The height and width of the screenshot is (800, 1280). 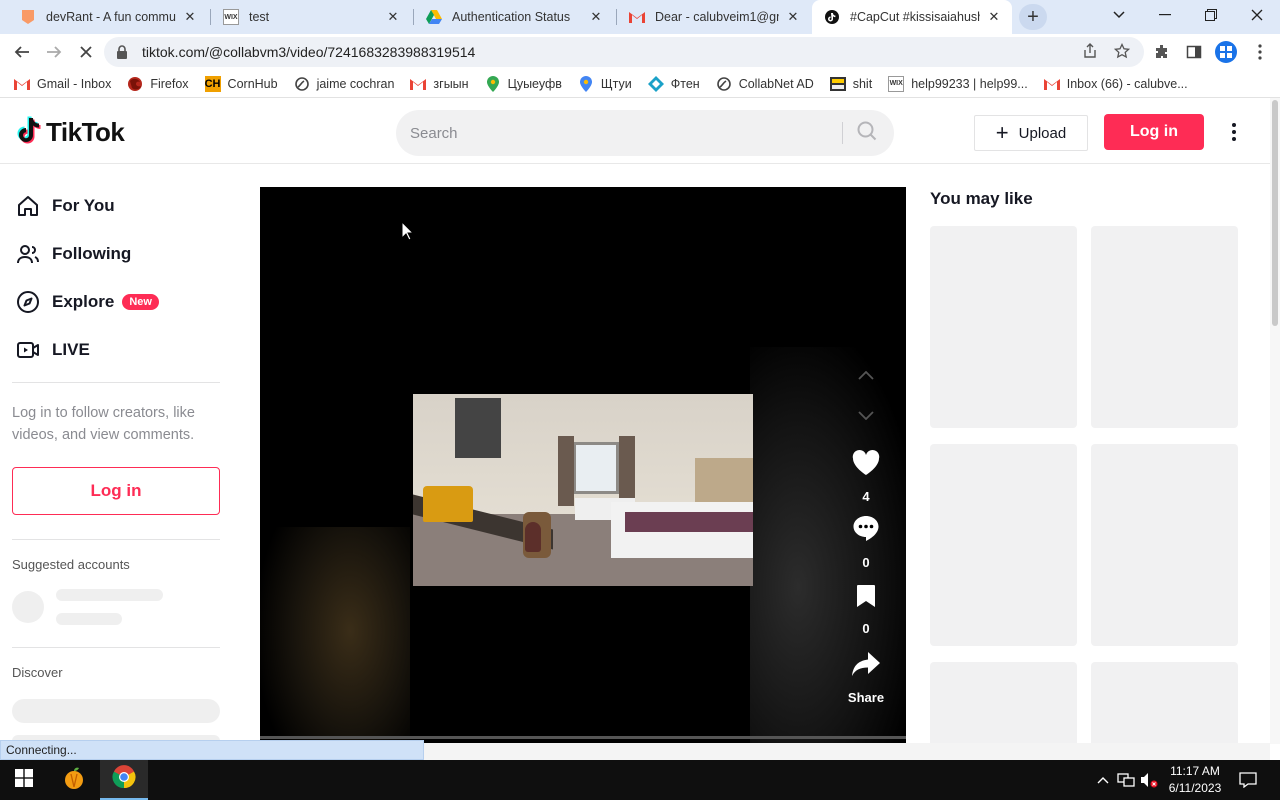 What do you see at coordinates (116, 382) in the screenshot?
I see `sidebar-divider` at bounding box center [116, 382].